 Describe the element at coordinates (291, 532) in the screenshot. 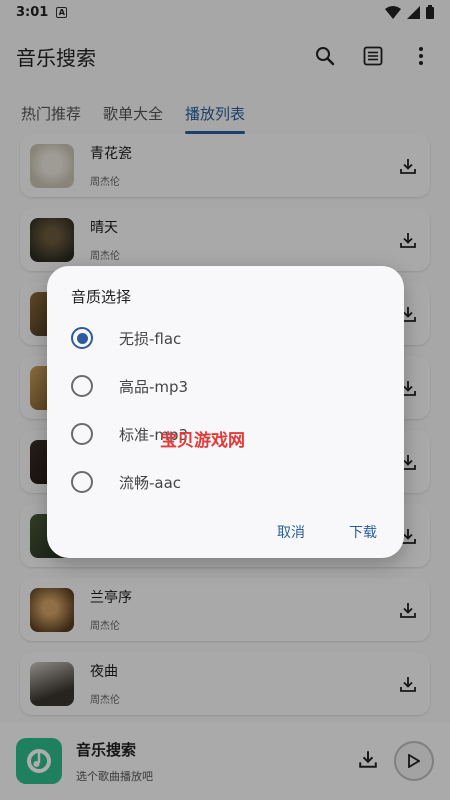

I see `cancel-button: 取消` at that location.